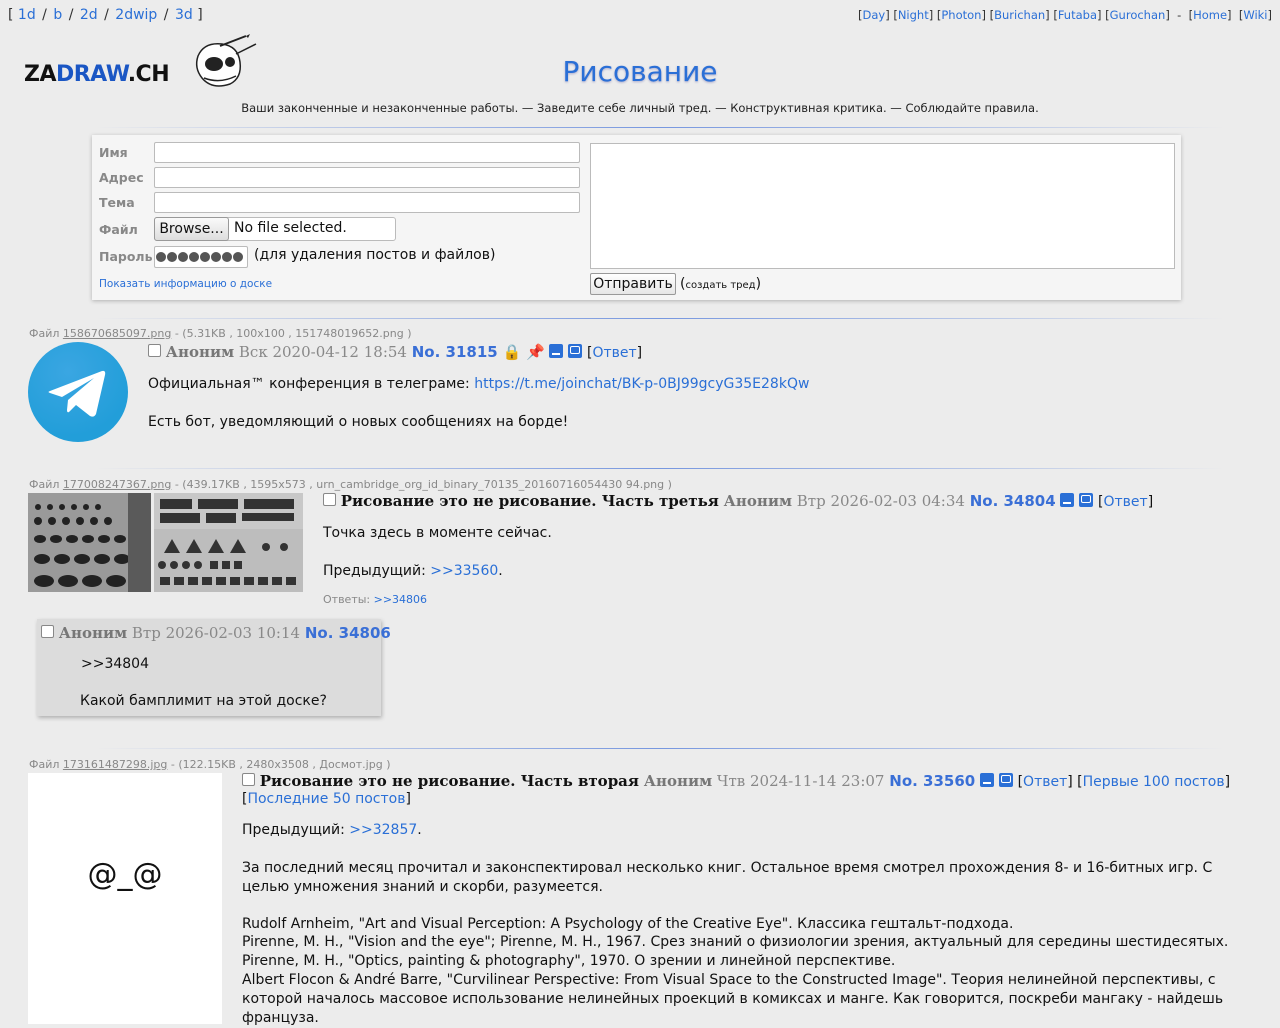  What do you see at coordinates (455, 352) in the screenshot?
I see `post-number: No. 31815` at bounding box center [455, 352].